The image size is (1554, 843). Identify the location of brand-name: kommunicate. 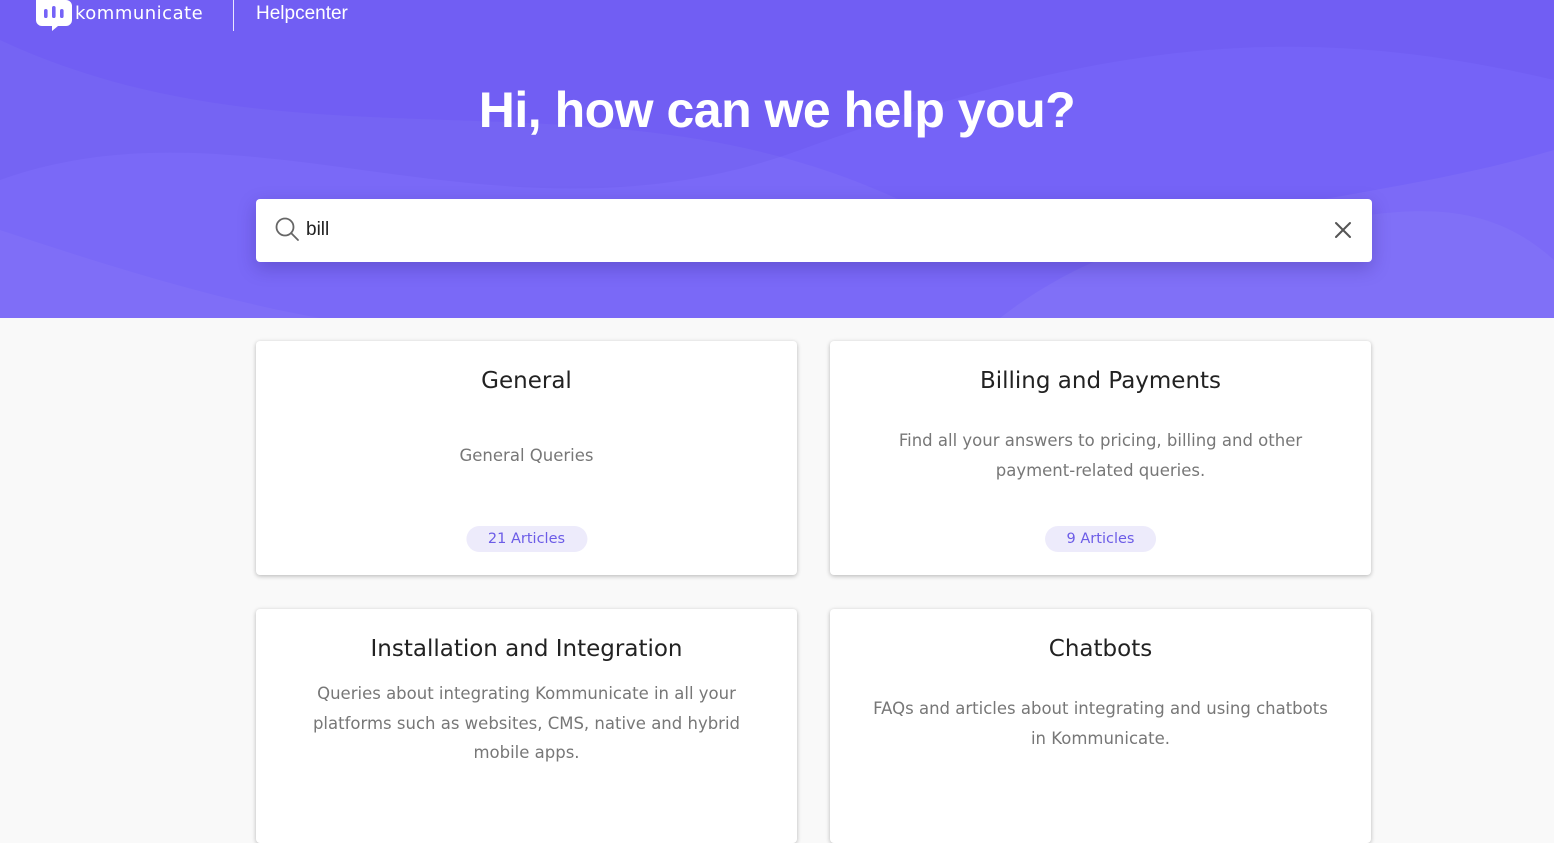
(139, 13).